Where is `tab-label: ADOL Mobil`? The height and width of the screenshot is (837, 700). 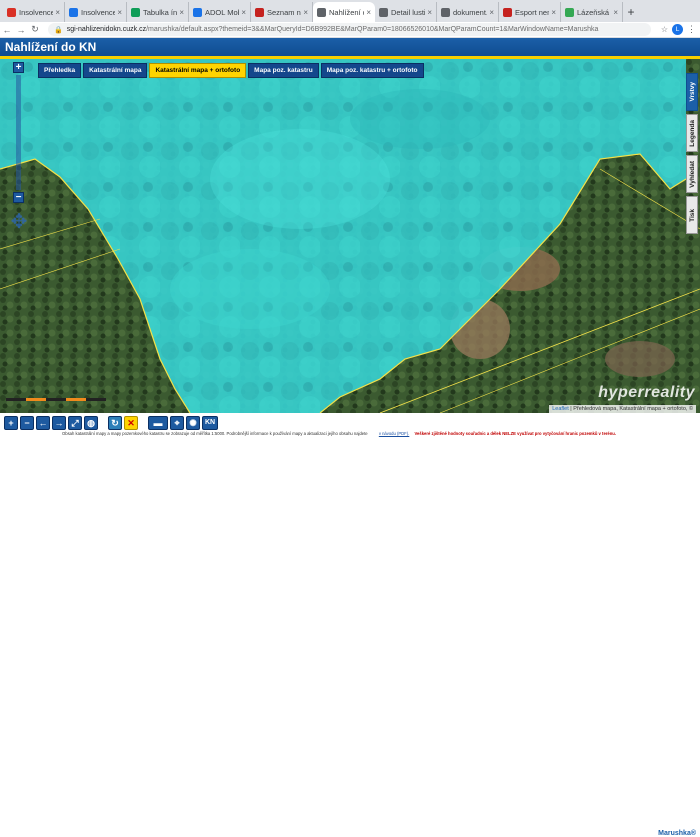
tab-label: ADOL Mobil is located at coordinates (222, 12).